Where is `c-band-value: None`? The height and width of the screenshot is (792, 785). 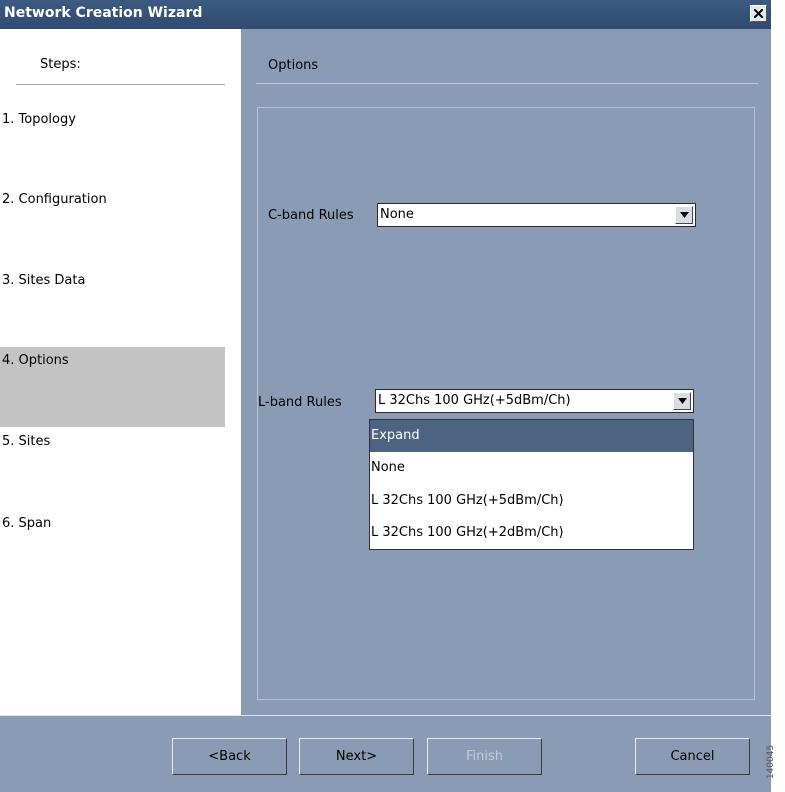 c-band-value: None is located at coordinates (397, 214).